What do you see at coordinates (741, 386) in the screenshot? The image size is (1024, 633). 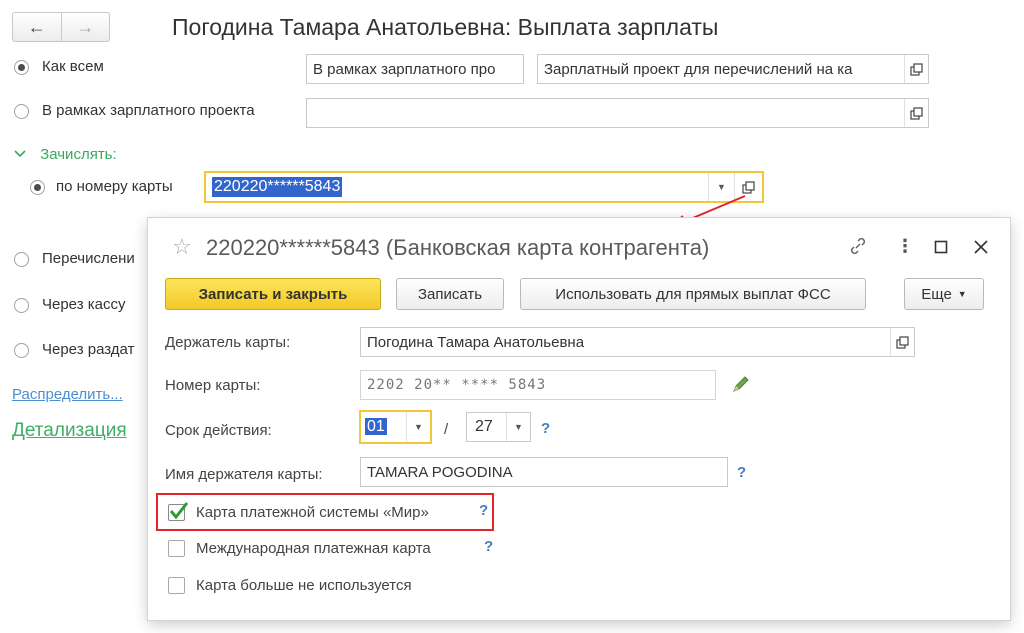 I see `edit-pencil-icon` at bounding box center [741, 386].